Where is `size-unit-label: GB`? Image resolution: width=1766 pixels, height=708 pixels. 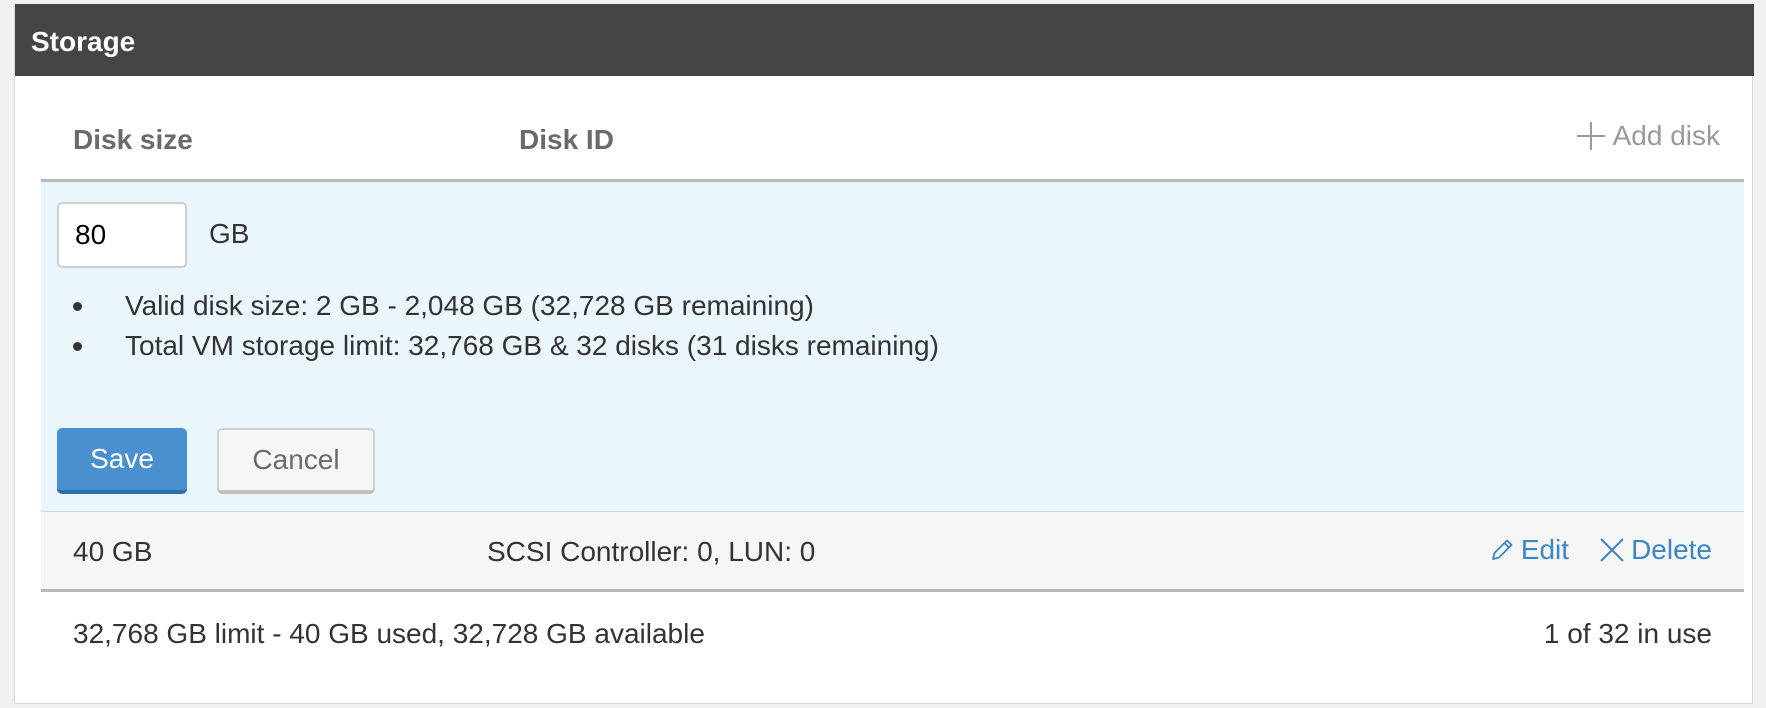
size-unit-label: GB is located at coordinates (229, 233).